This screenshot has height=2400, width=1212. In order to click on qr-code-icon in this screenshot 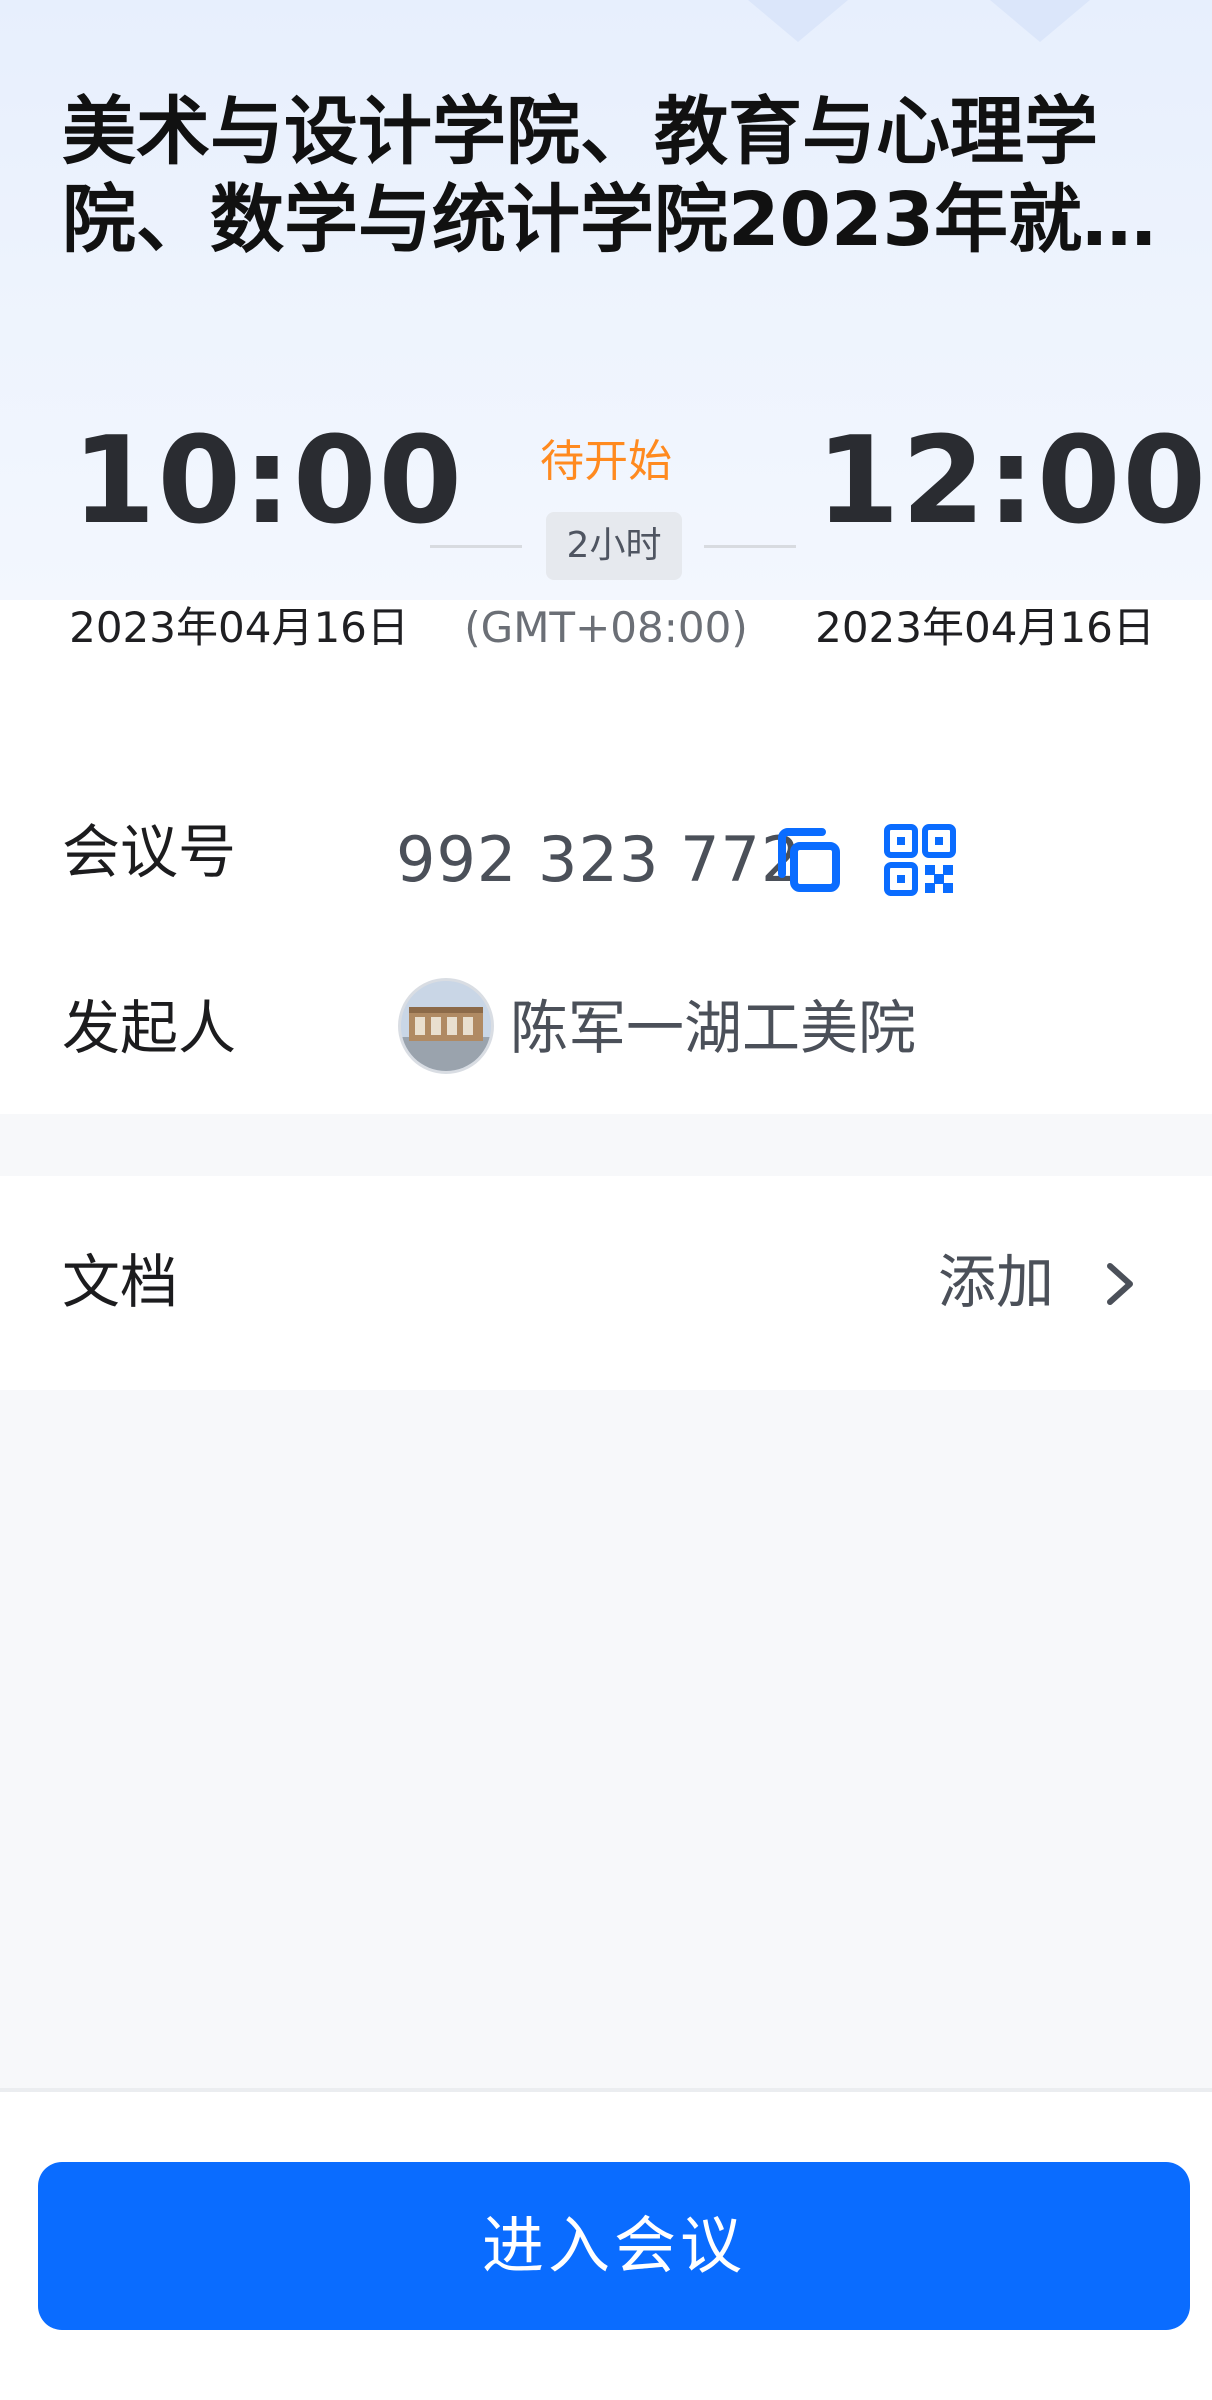, I will do `click(920, 860)`.